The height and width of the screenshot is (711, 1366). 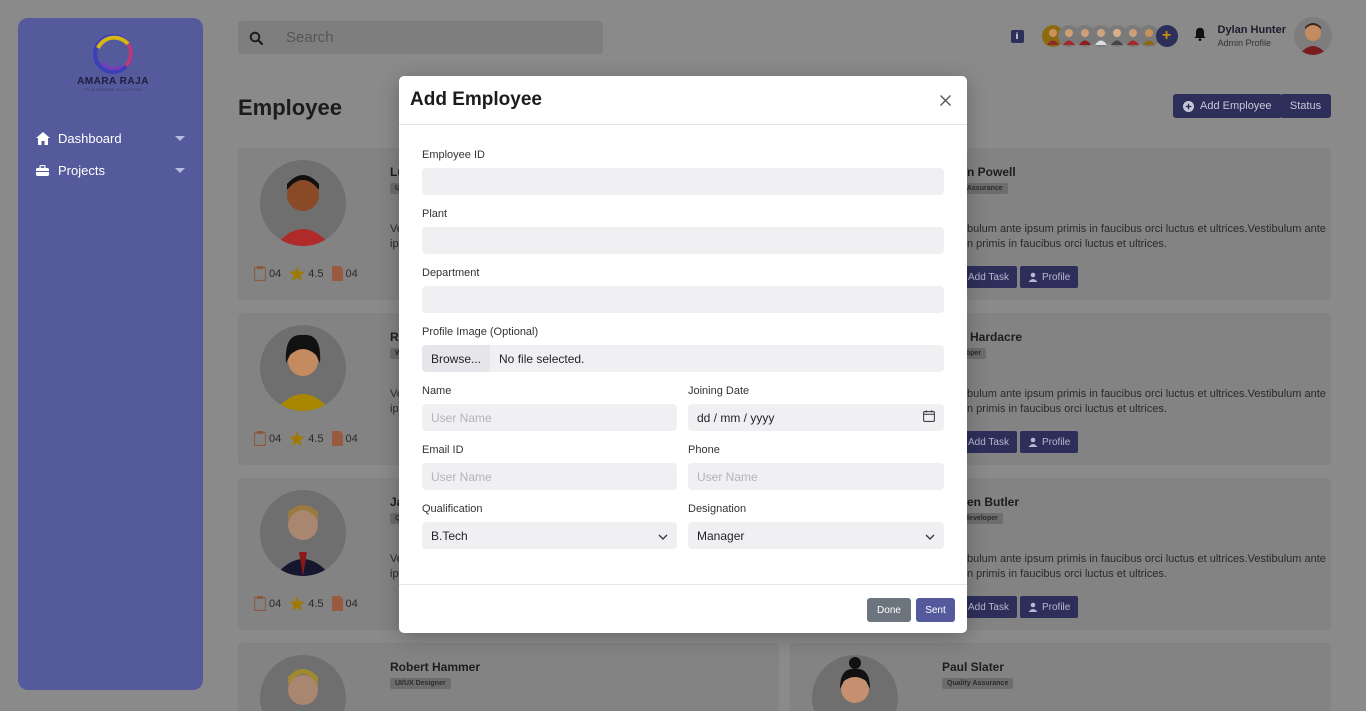 What do you see at coordinates (256, 38) in the screenshot?
I see `search-icon` at bounding box center [256, 38].